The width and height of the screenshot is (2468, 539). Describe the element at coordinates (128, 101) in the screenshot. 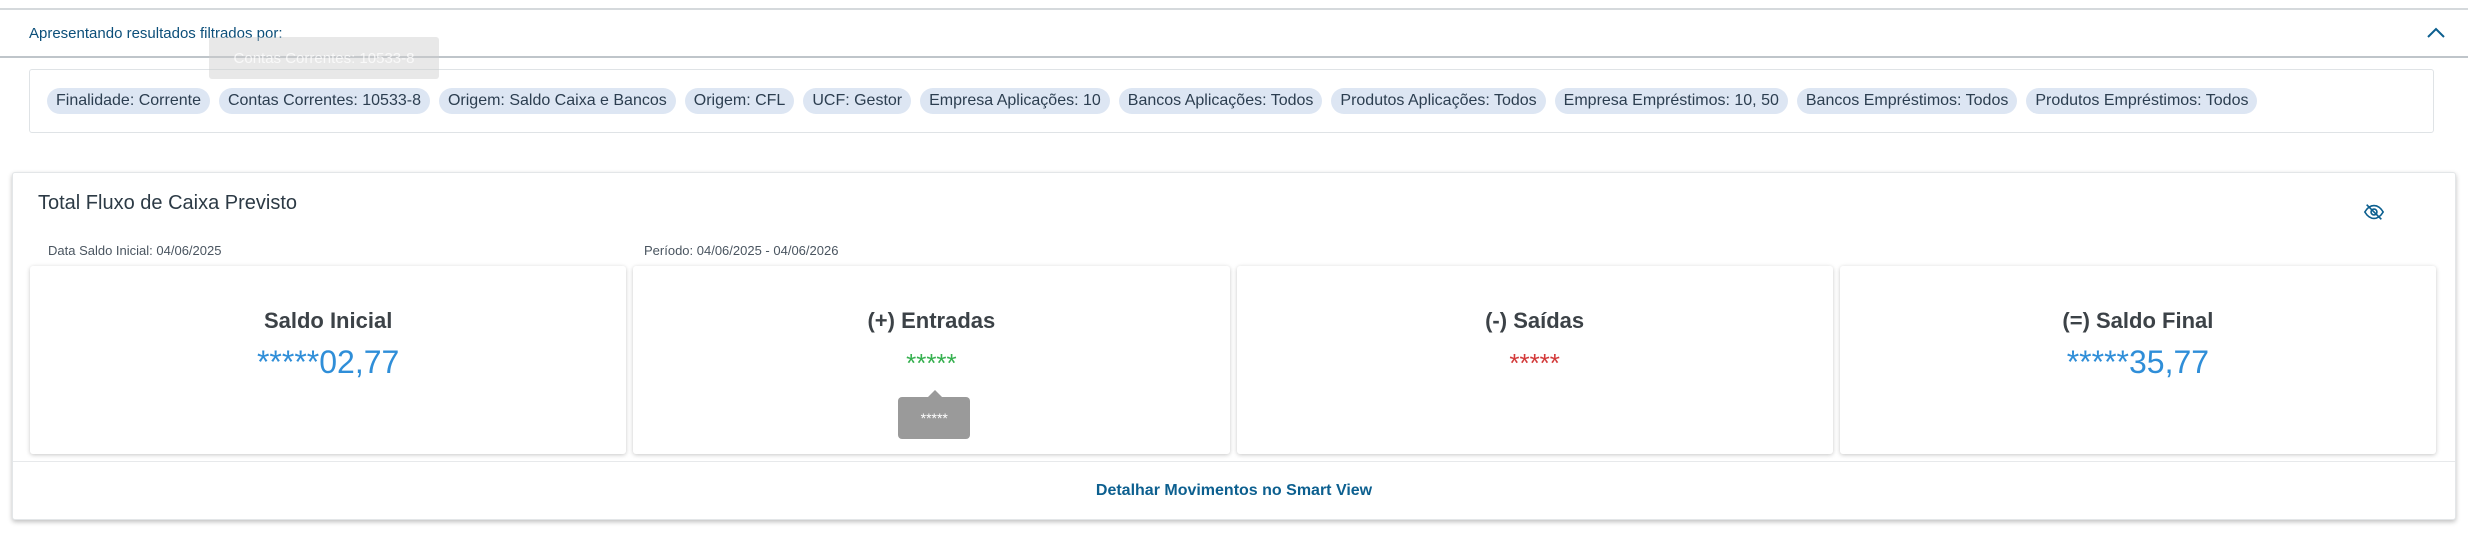

I see `filter-chip-finalidade: Finalidade: Corrente` at that location.